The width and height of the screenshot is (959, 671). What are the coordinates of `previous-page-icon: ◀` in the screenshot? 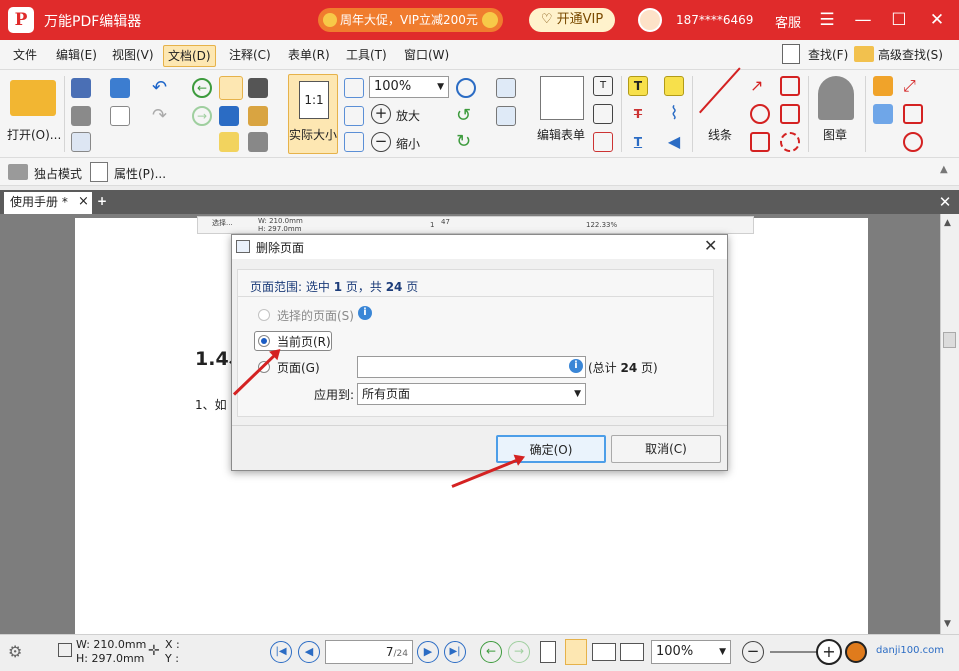 It's located at (309, 652).